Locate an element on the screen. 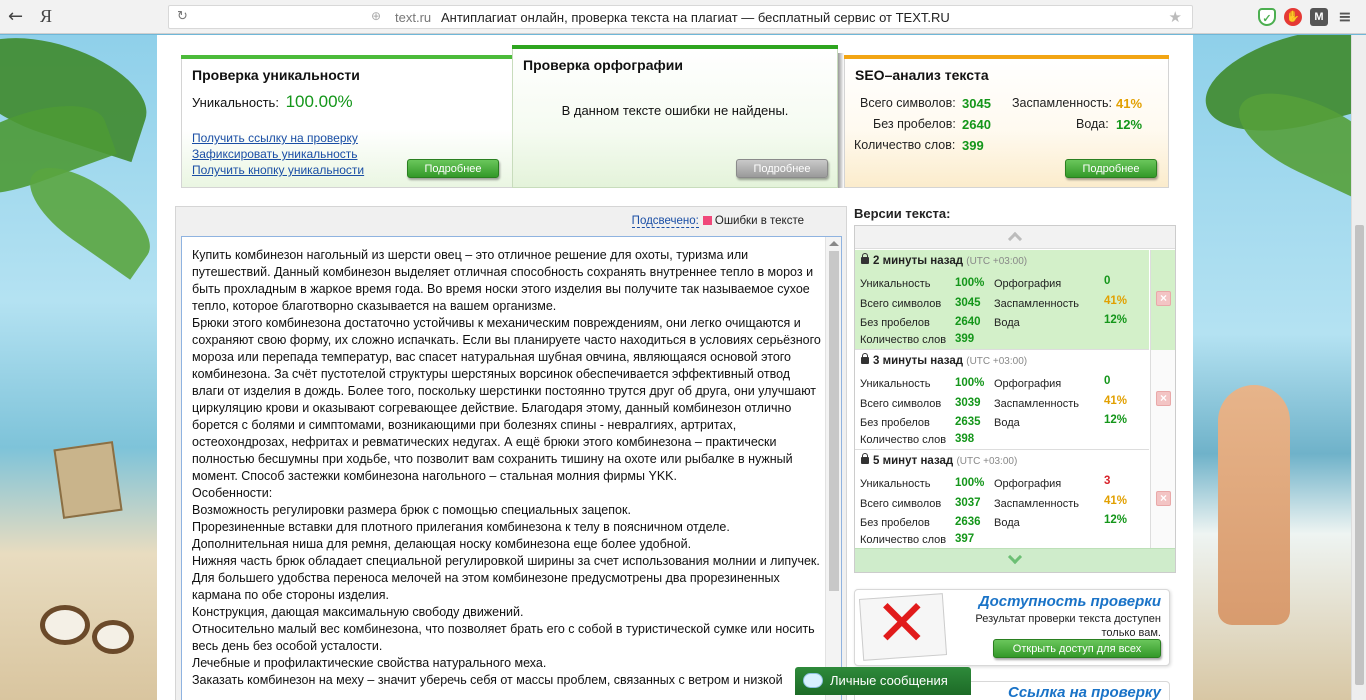 The image size is (1366, 700). adblock-icon: ✋ is located at coordinates (1293, 17).